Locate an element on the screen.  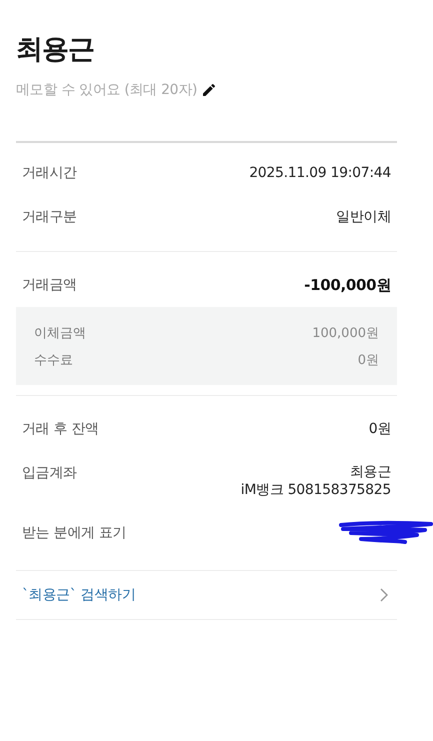
row-label: 받는 분에게 표기 is located at coordinates (74, 533).